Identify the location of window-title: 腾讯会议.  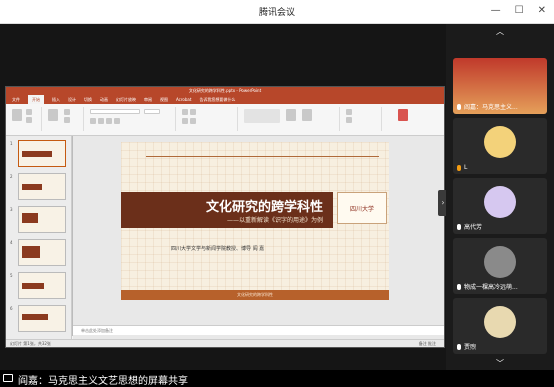
(276, 13).